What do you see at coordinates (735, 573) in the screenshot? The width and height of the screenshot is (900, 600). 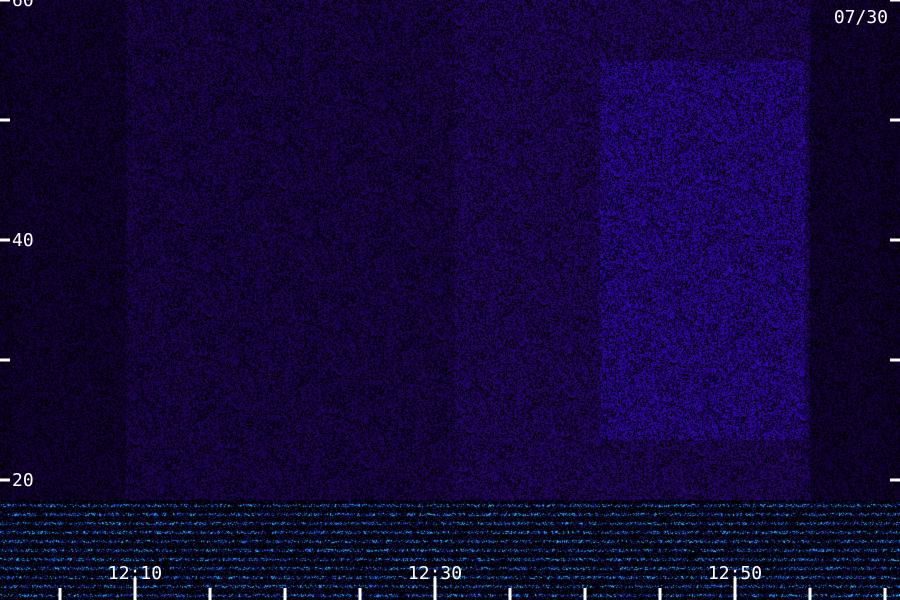 I see `x-tick-label: 12:50` at bounding box center [735, 573].